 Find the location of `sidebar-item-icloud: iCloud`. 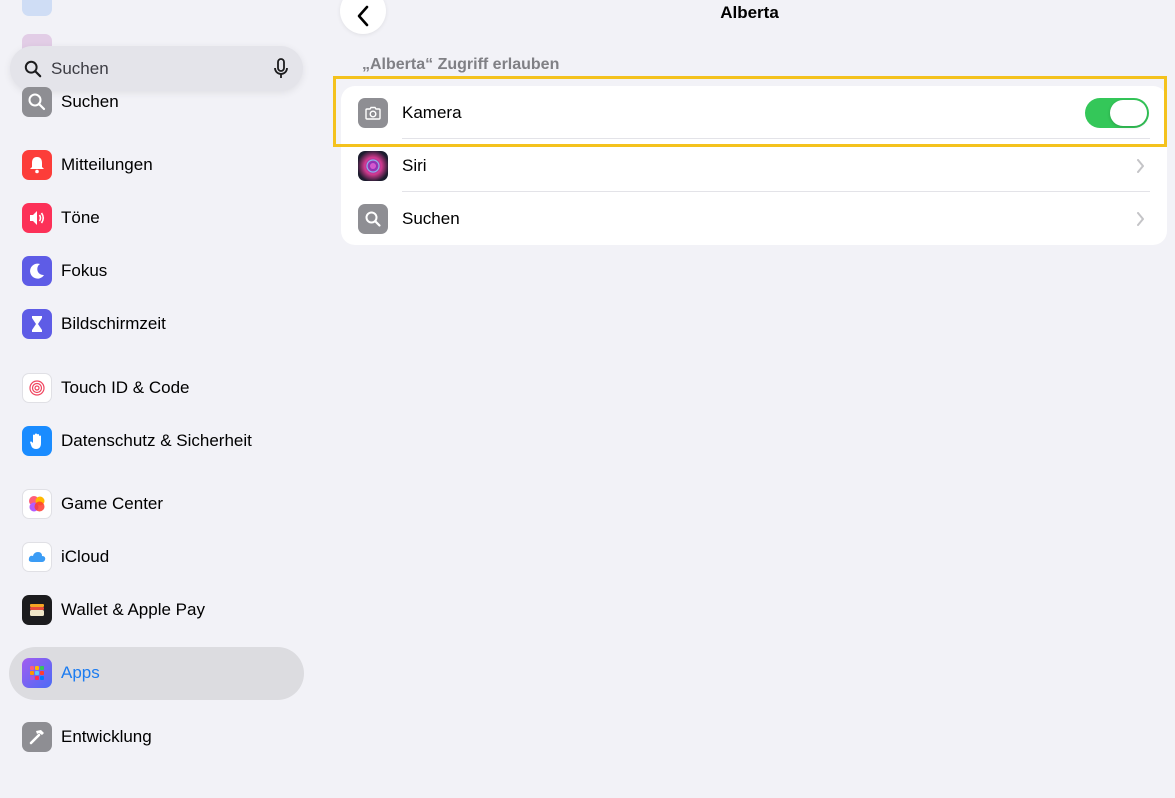

sidebar-item-icloud: iCloud is located at coordinates (162, 557).